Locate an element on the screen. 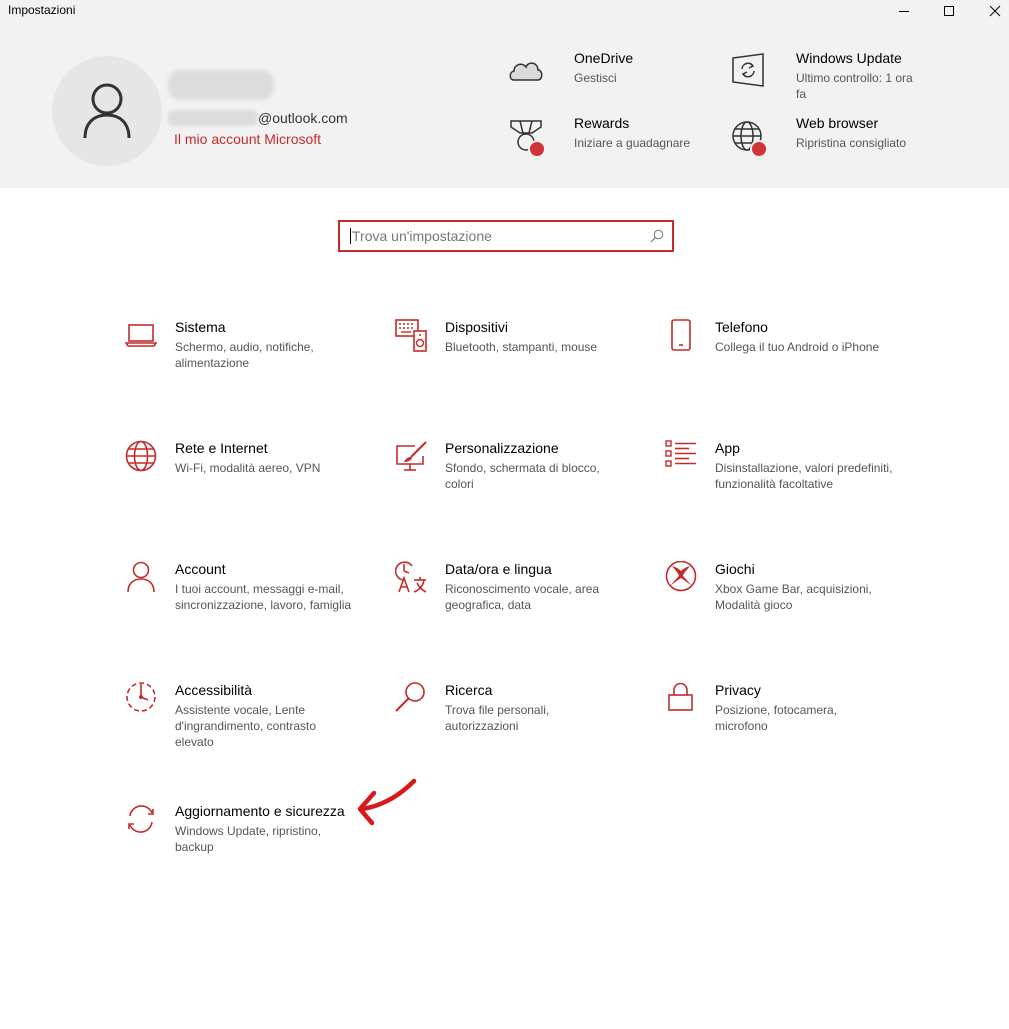 Image resolution: width=1009 pixels, height=1029 pixels. phone-icon is located at coordinates (681, 335).